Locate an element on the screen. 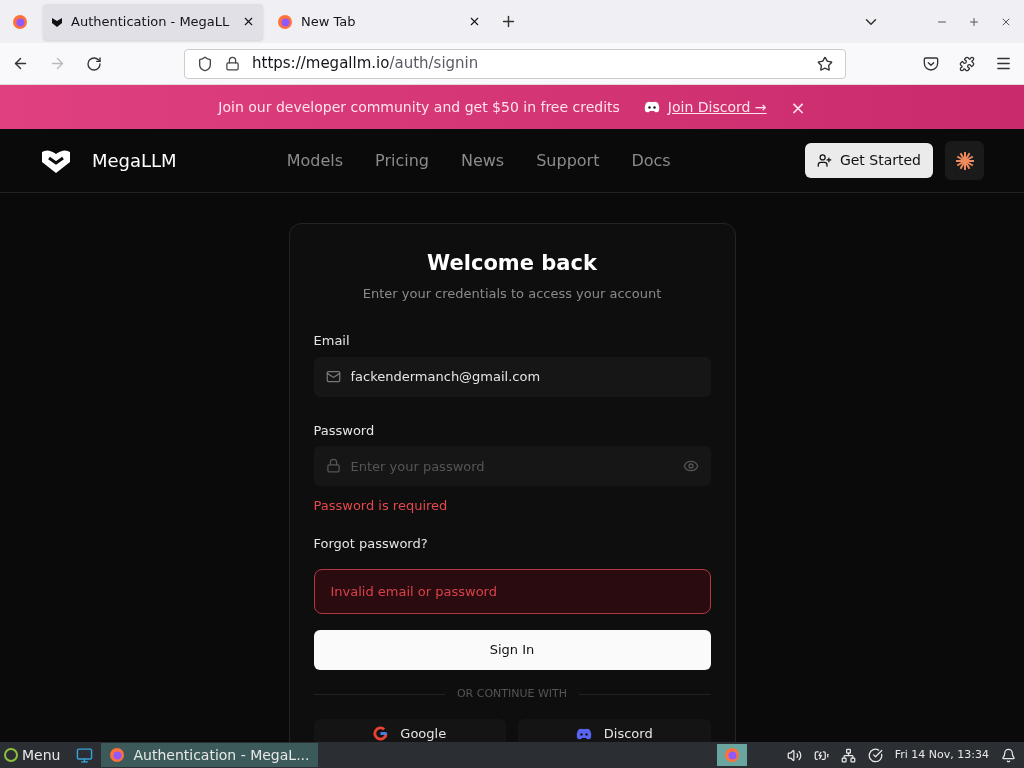 The height and width of the screenshot is (768, 1024). password-error: Password is required is located at coordinates (381, 506).